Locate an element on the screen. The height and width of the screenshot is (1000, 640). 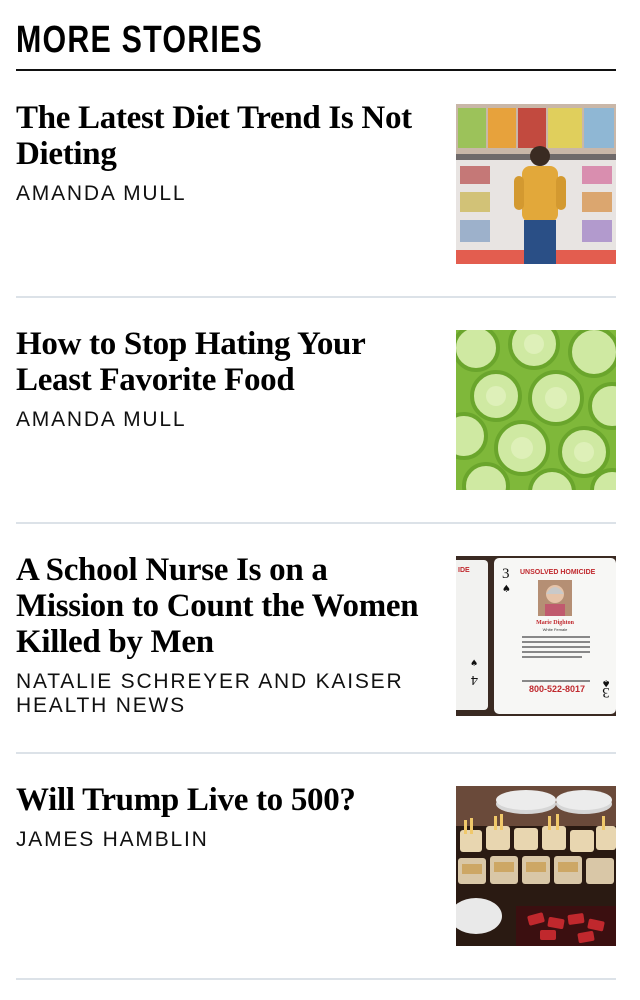
story-byline: JAMES HAMBLIN is located at coordinates (221, 840).